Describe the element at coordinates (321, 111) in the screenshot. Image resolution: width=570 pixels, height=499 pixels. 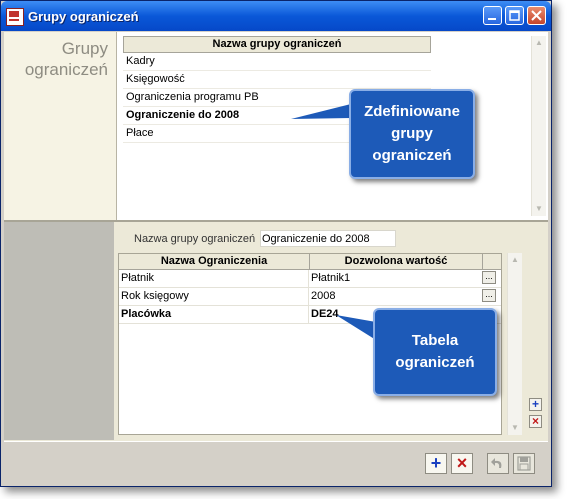
I see `callout-pointer-groups` at that location.